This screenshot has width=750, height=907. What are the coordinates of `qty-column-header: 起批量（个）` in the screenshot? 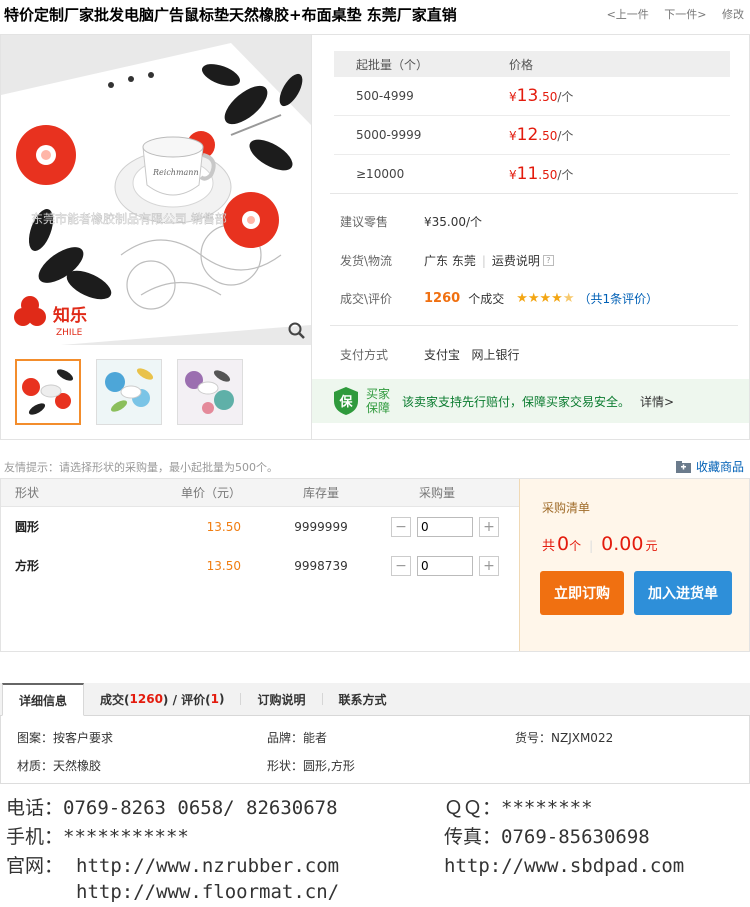 It's located at (392, 64).